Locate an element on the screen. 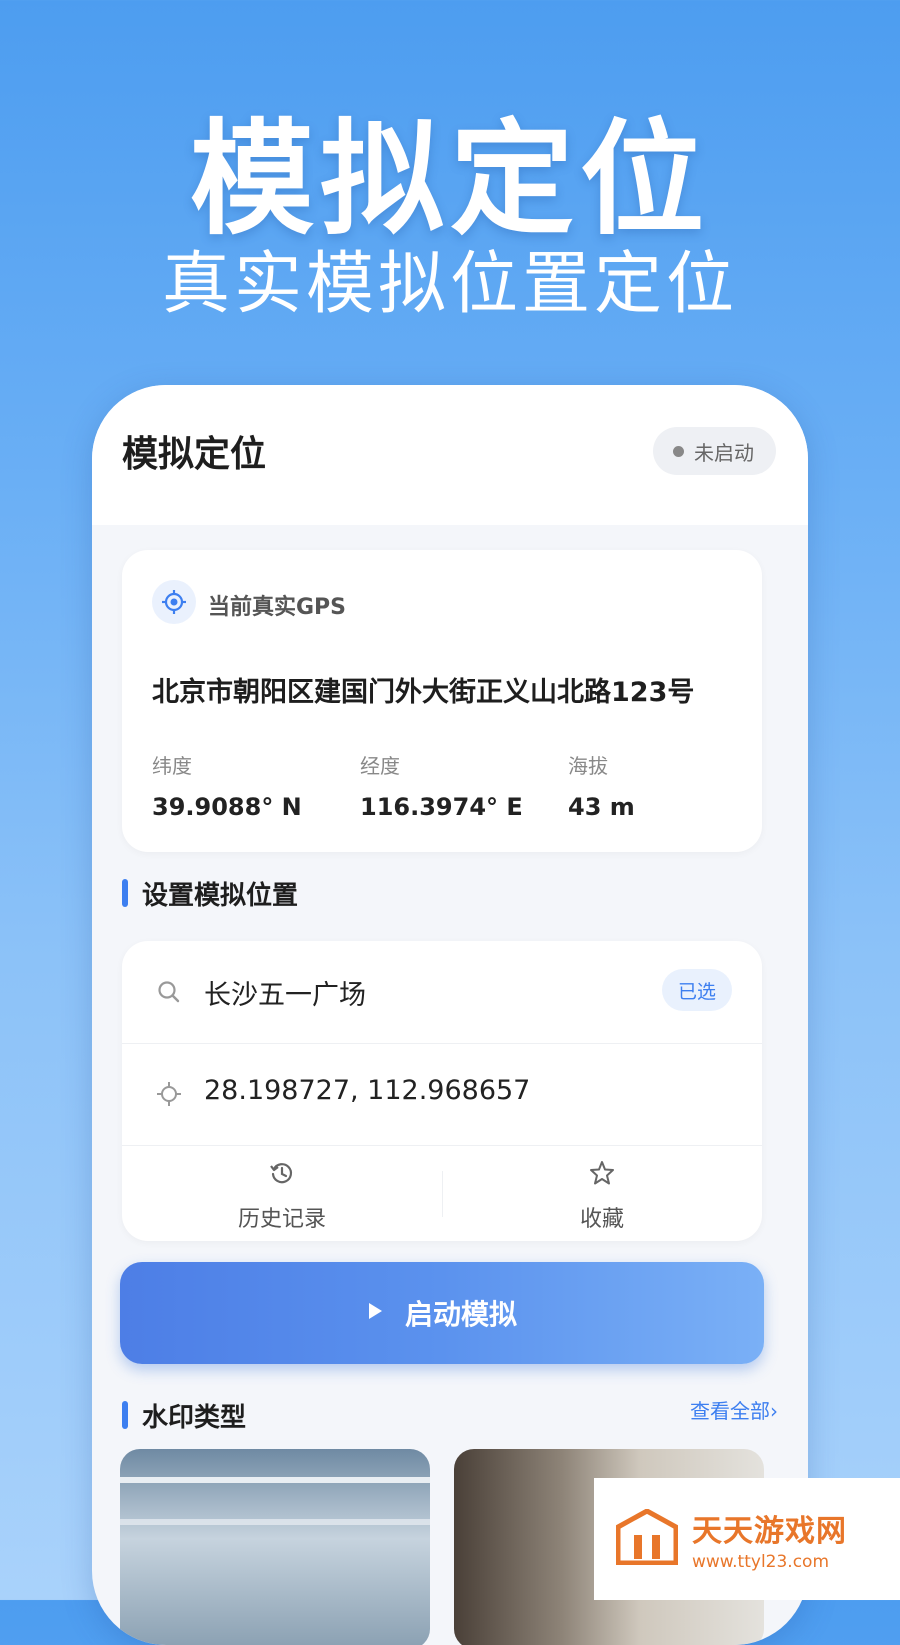 This screenshot has height=1645, width=900. site-watermark-text: 天天游戏网 www.ttyl23.com is located at coordinates (769, 1539).